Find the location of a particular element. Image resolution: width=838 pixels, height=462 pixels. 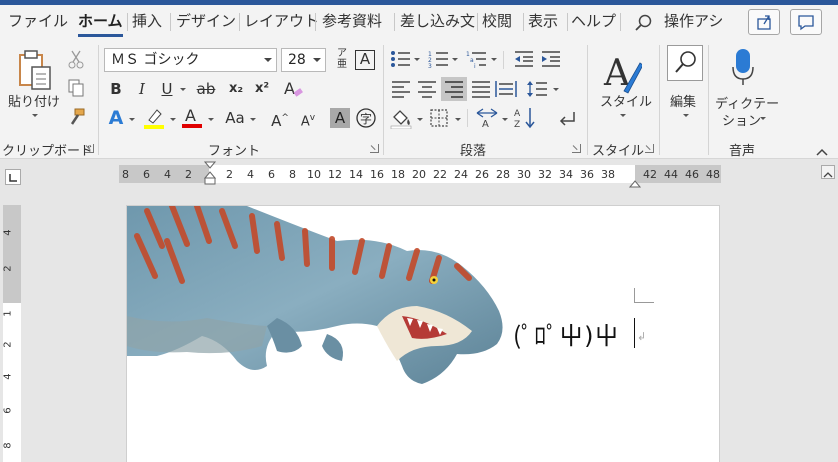

tab-file: ファイル is located at coordinates (38, 22).